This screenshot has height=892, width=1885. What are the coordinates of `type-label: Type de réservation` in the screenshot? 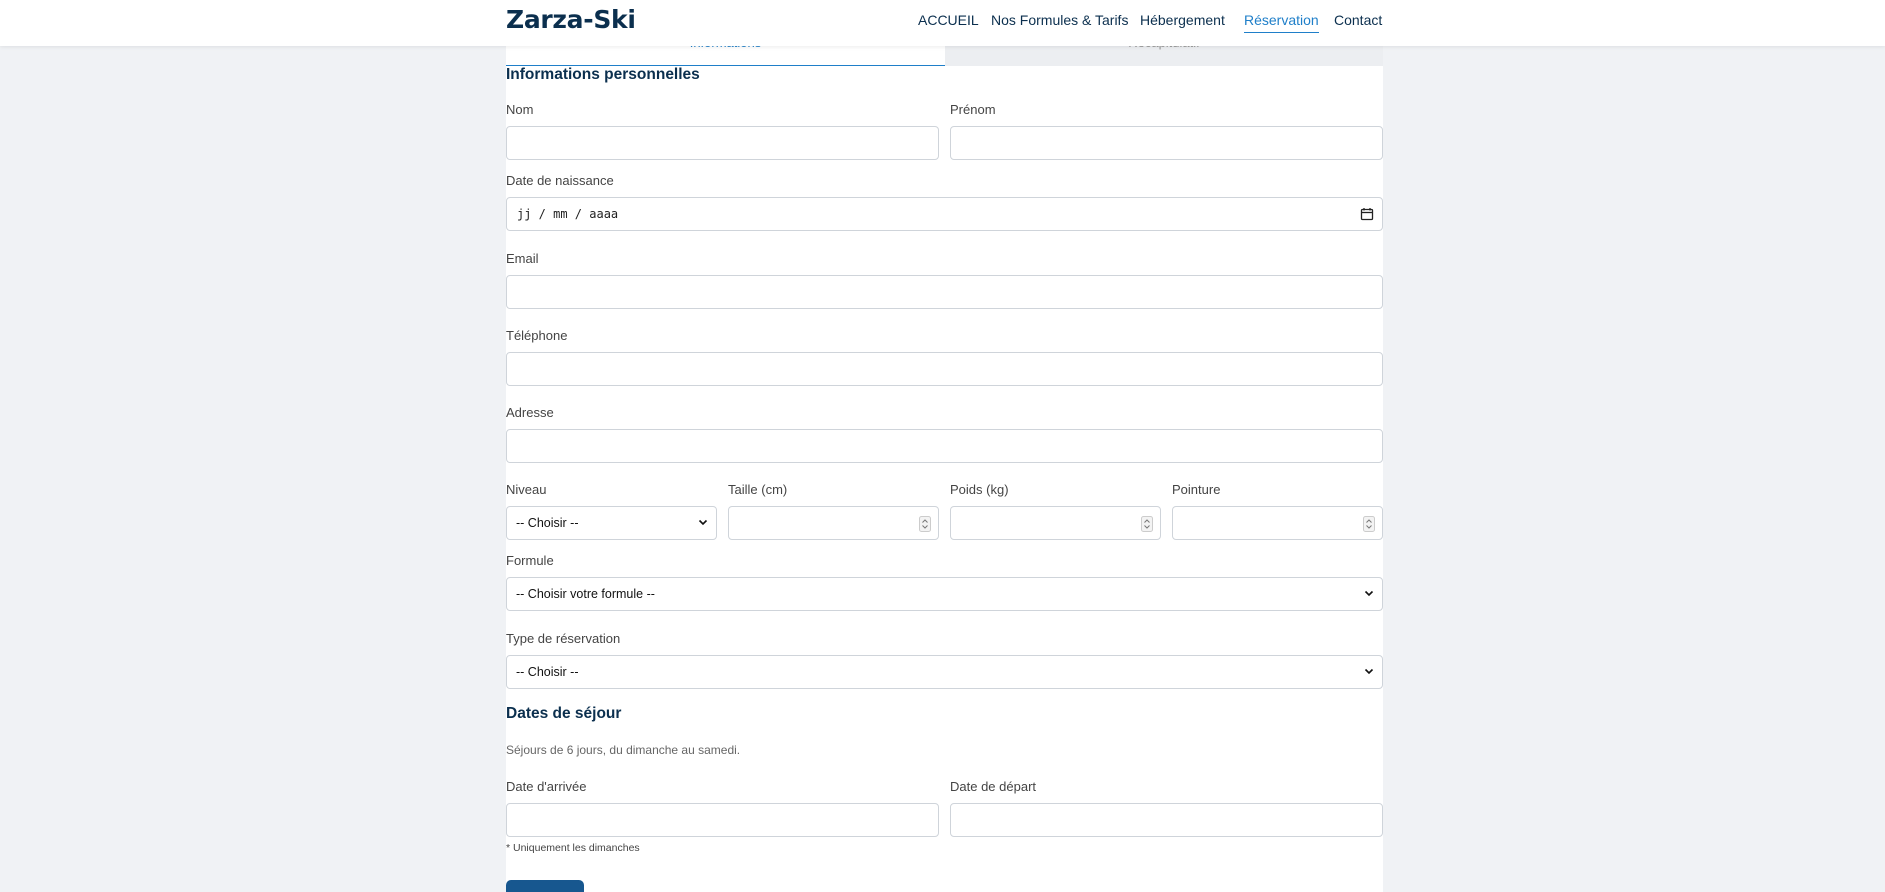 It's located at (563, 638).